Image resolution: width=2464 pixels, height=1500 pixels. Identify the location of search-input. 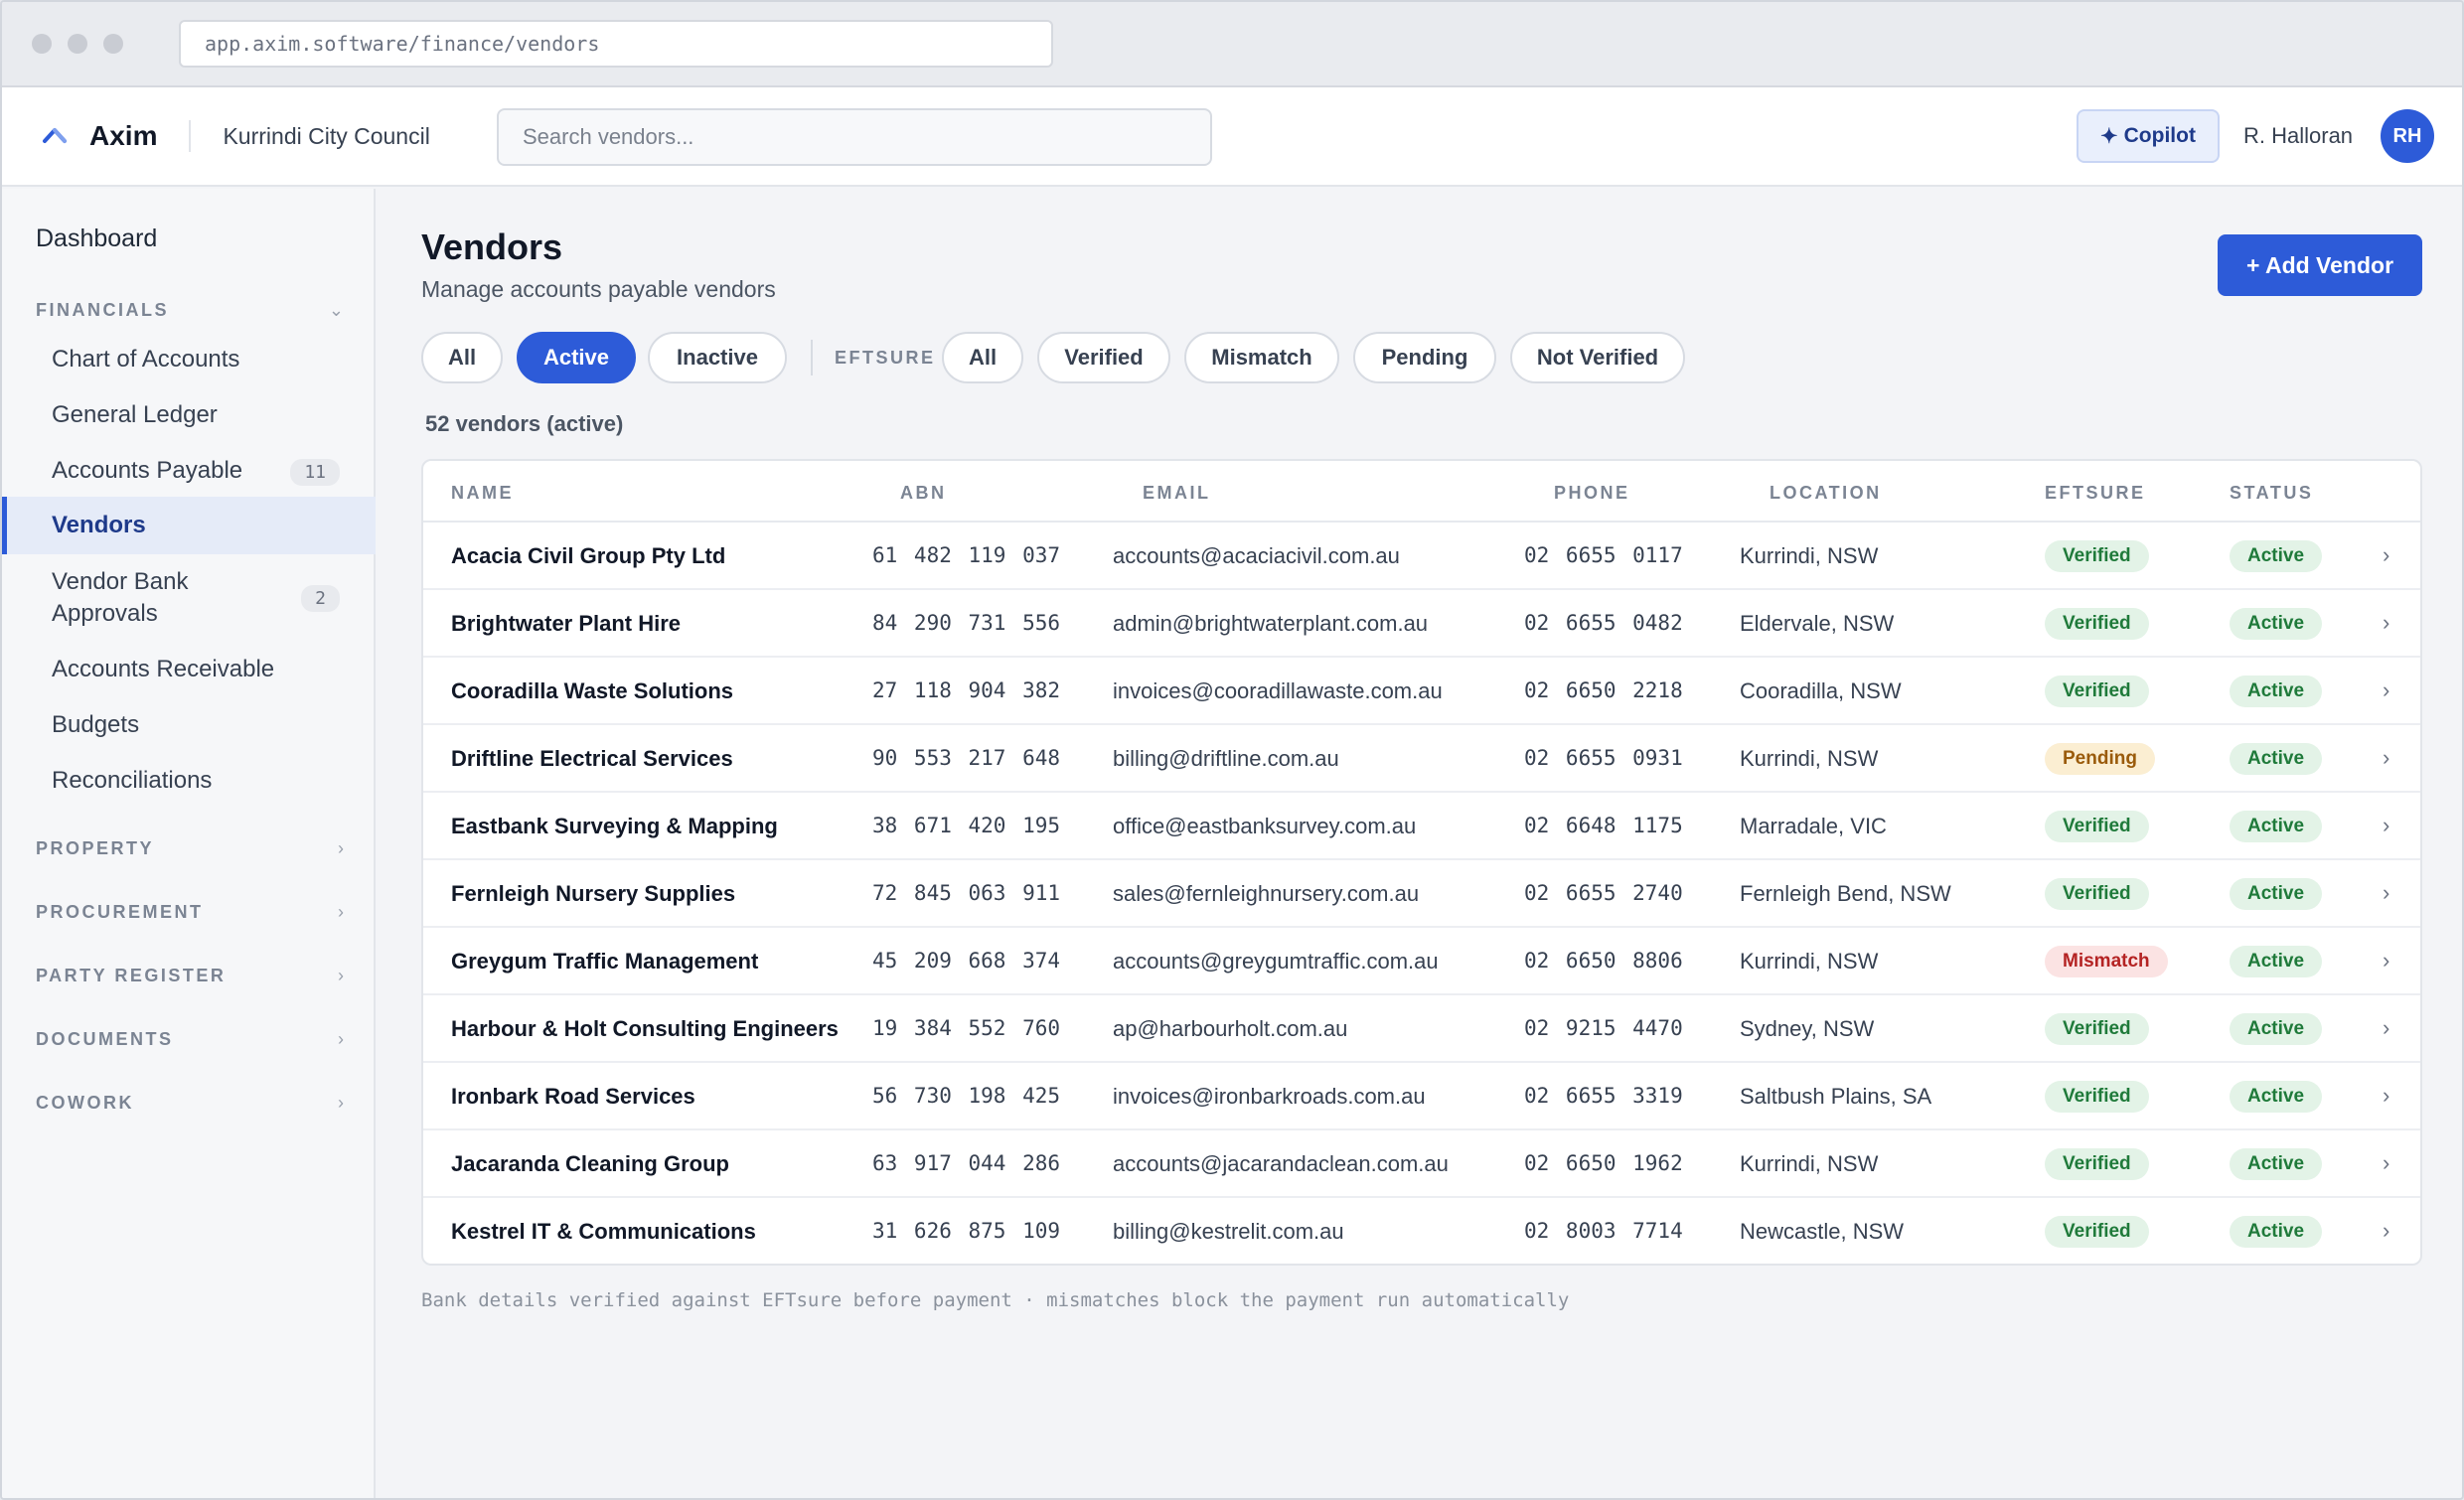
(854, 137).